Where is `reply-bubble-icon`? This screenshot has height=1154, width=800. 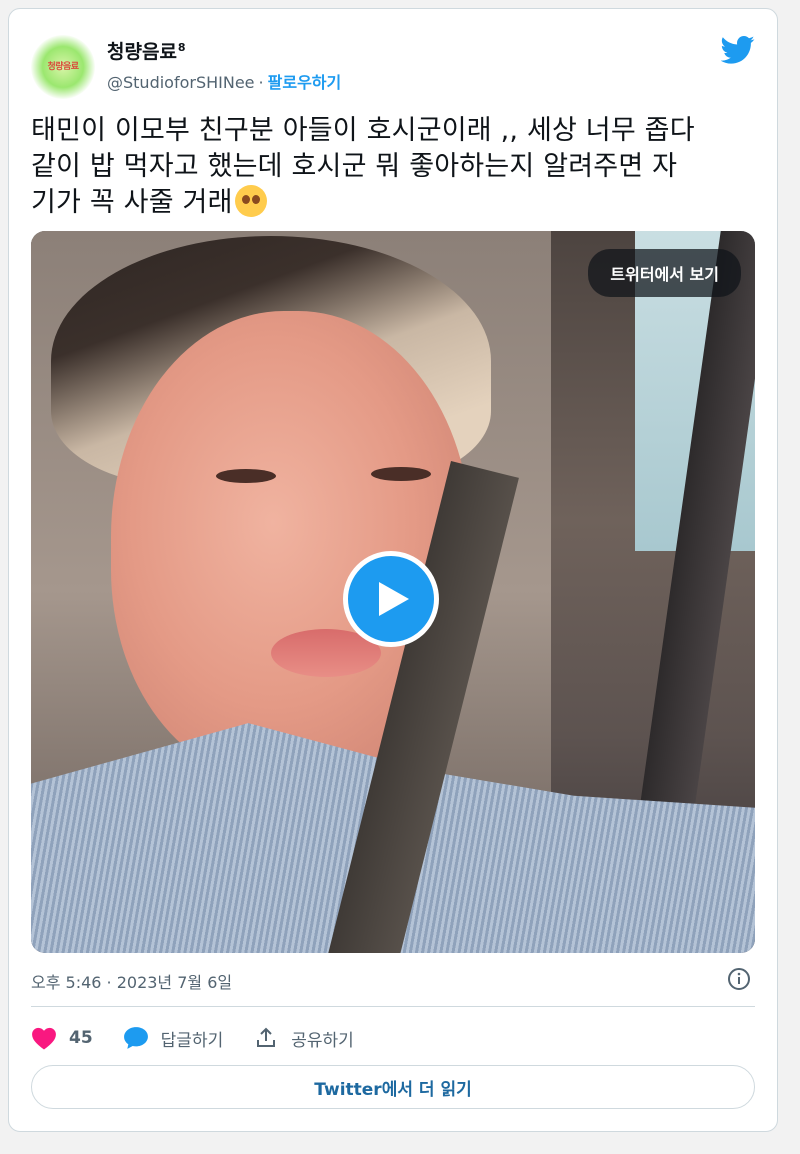 reply-bubble-icon is located at coordinates (135, 1038).